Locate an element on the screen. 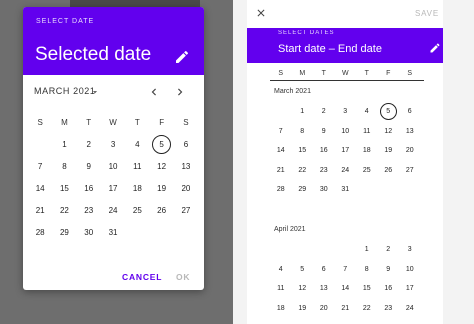 The height and width of the screenshot is (324, 474). close-icon is located at coordinates (261, 13).